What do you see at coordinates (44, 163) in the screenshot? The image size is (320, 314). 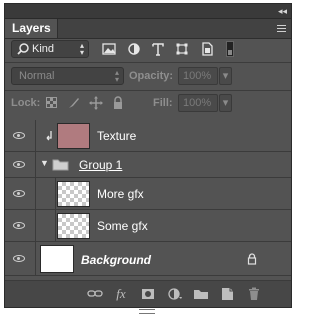 I see `expand-triangle-icon: ▼` at bounding box center [44, 163].